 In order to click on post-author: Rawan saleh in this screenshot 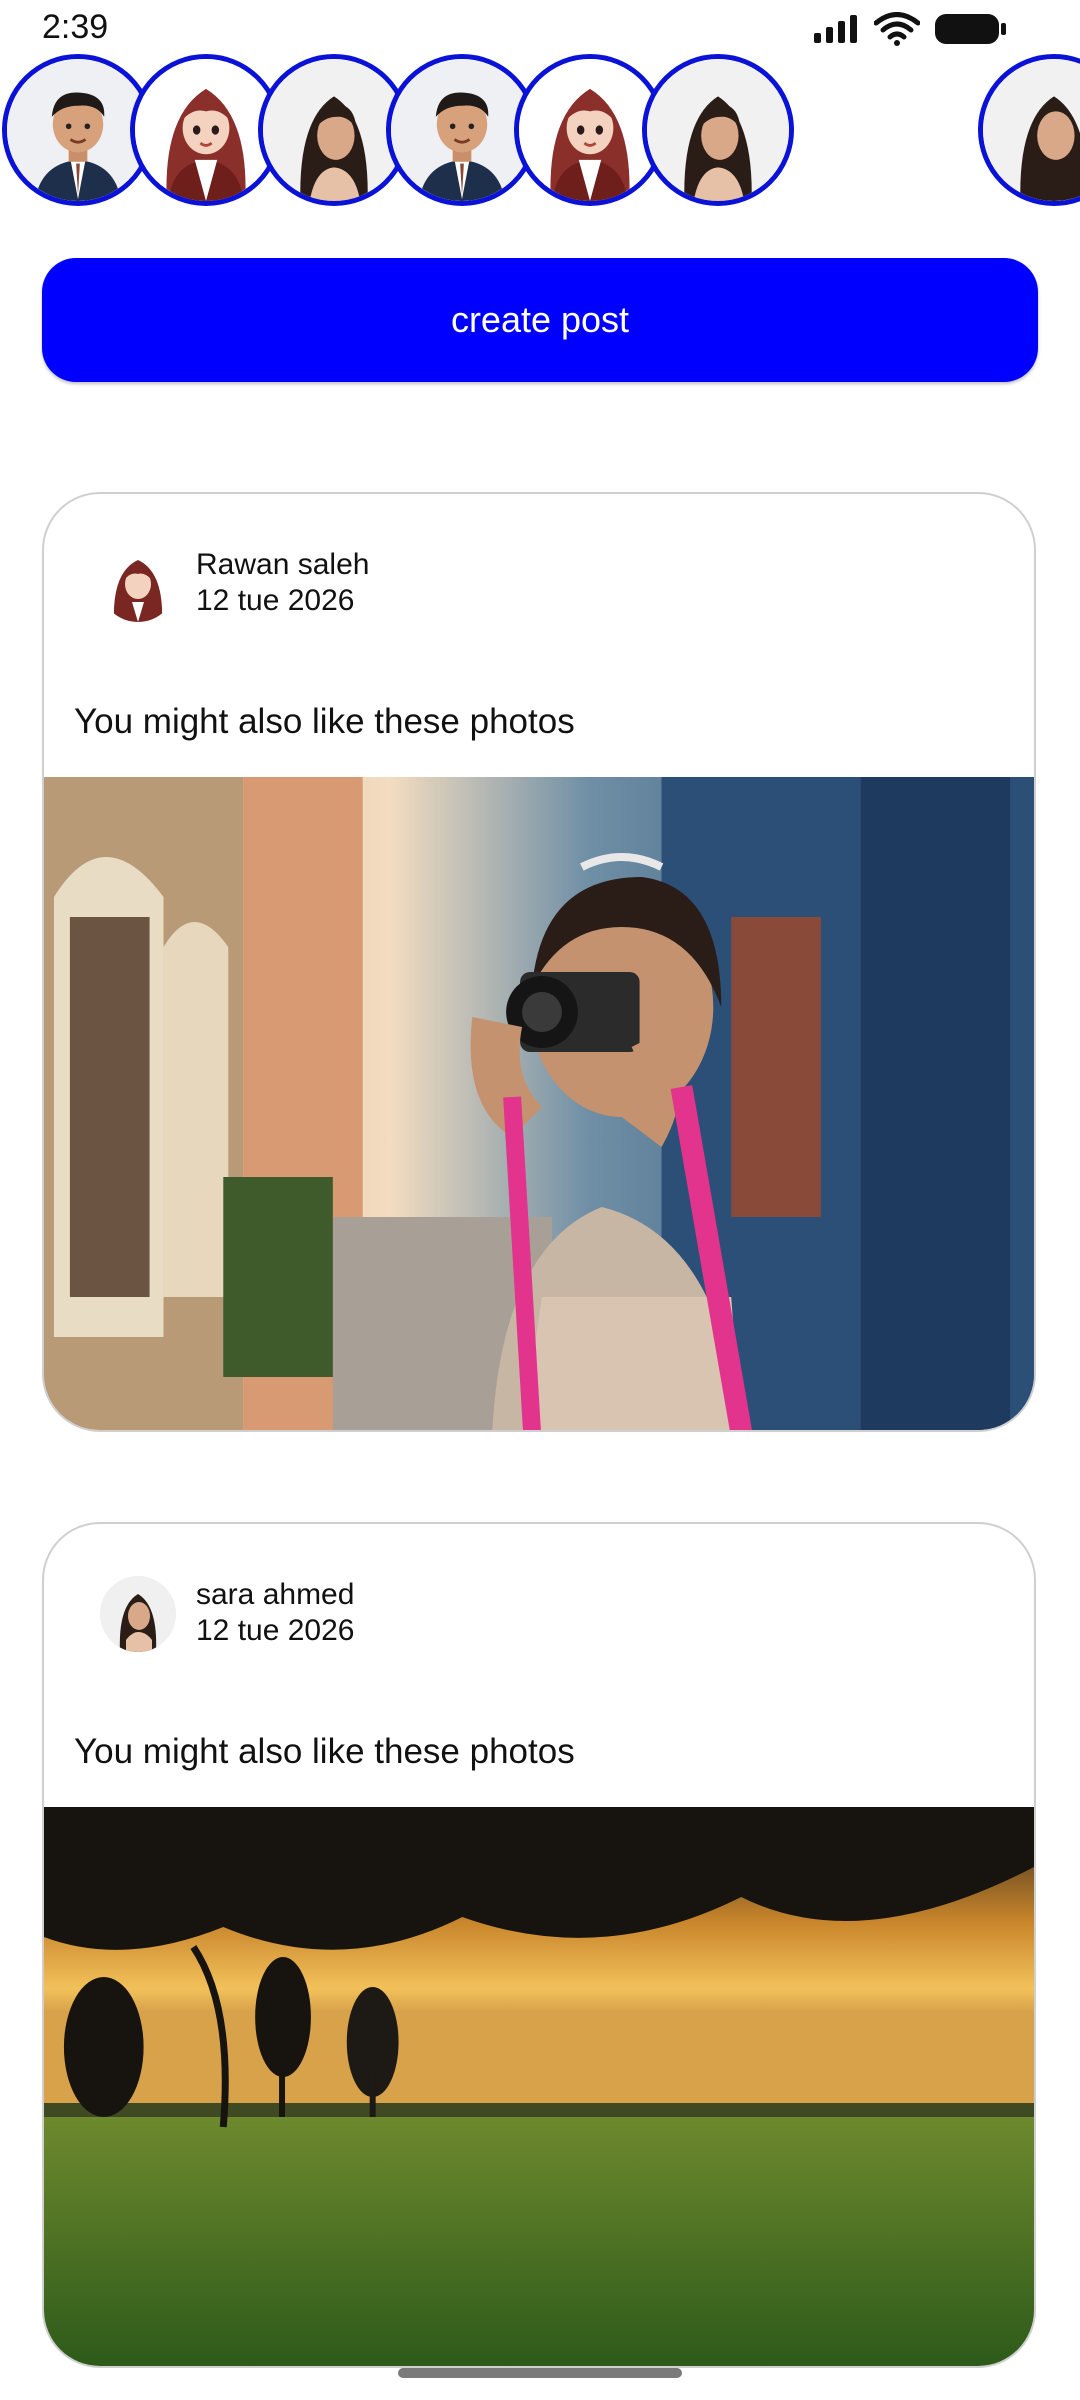, I will do `click(282, 565)`.